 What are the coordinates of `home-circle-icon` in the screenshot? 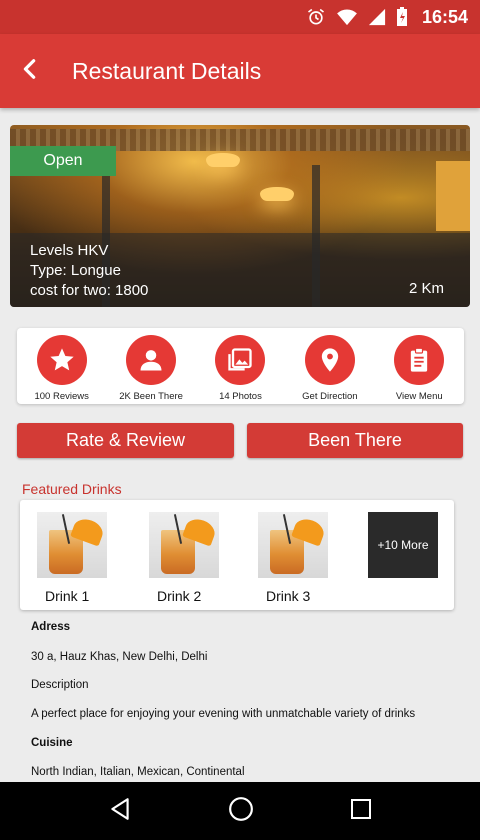 It's located at (241, 811).